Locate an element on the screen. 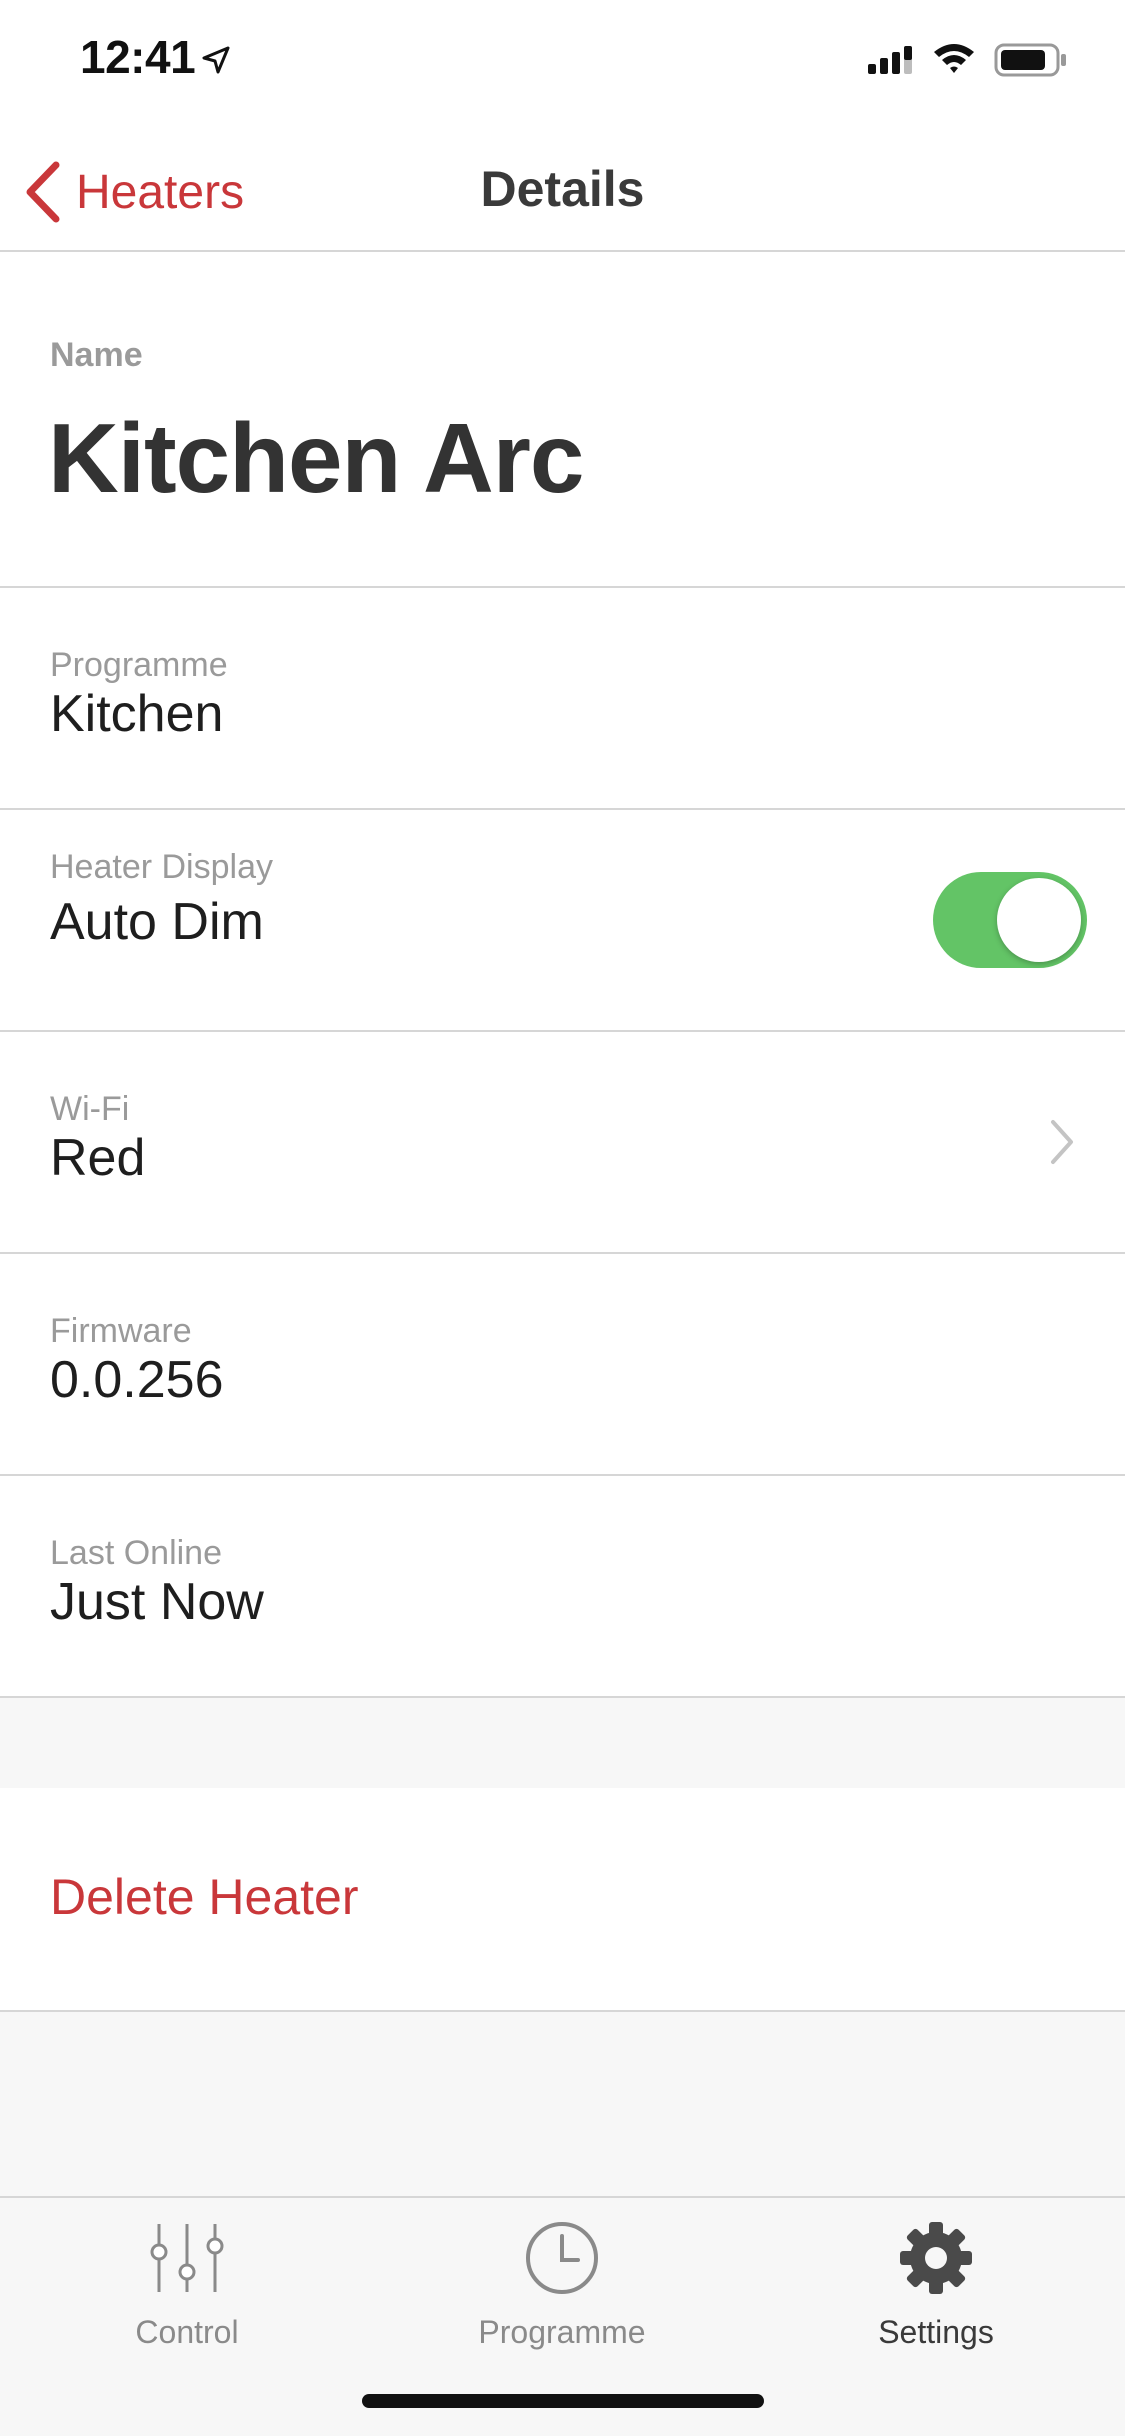 This screenshot has height=2436, width=1125. auto-dim-toggle is located at coordinates (1010, 920).